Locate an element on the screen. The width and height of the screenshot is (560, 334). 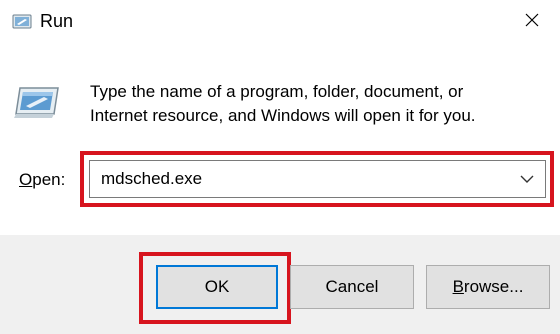
run-program-icon is located at coordinates (38, 102).